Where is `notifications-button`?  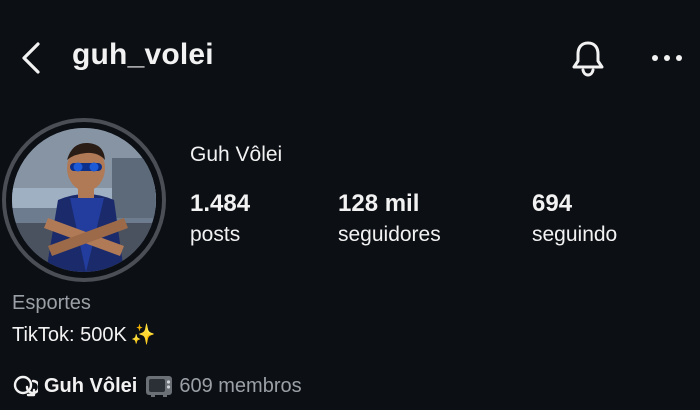
notifications-button is located at coordinates (588, 58).